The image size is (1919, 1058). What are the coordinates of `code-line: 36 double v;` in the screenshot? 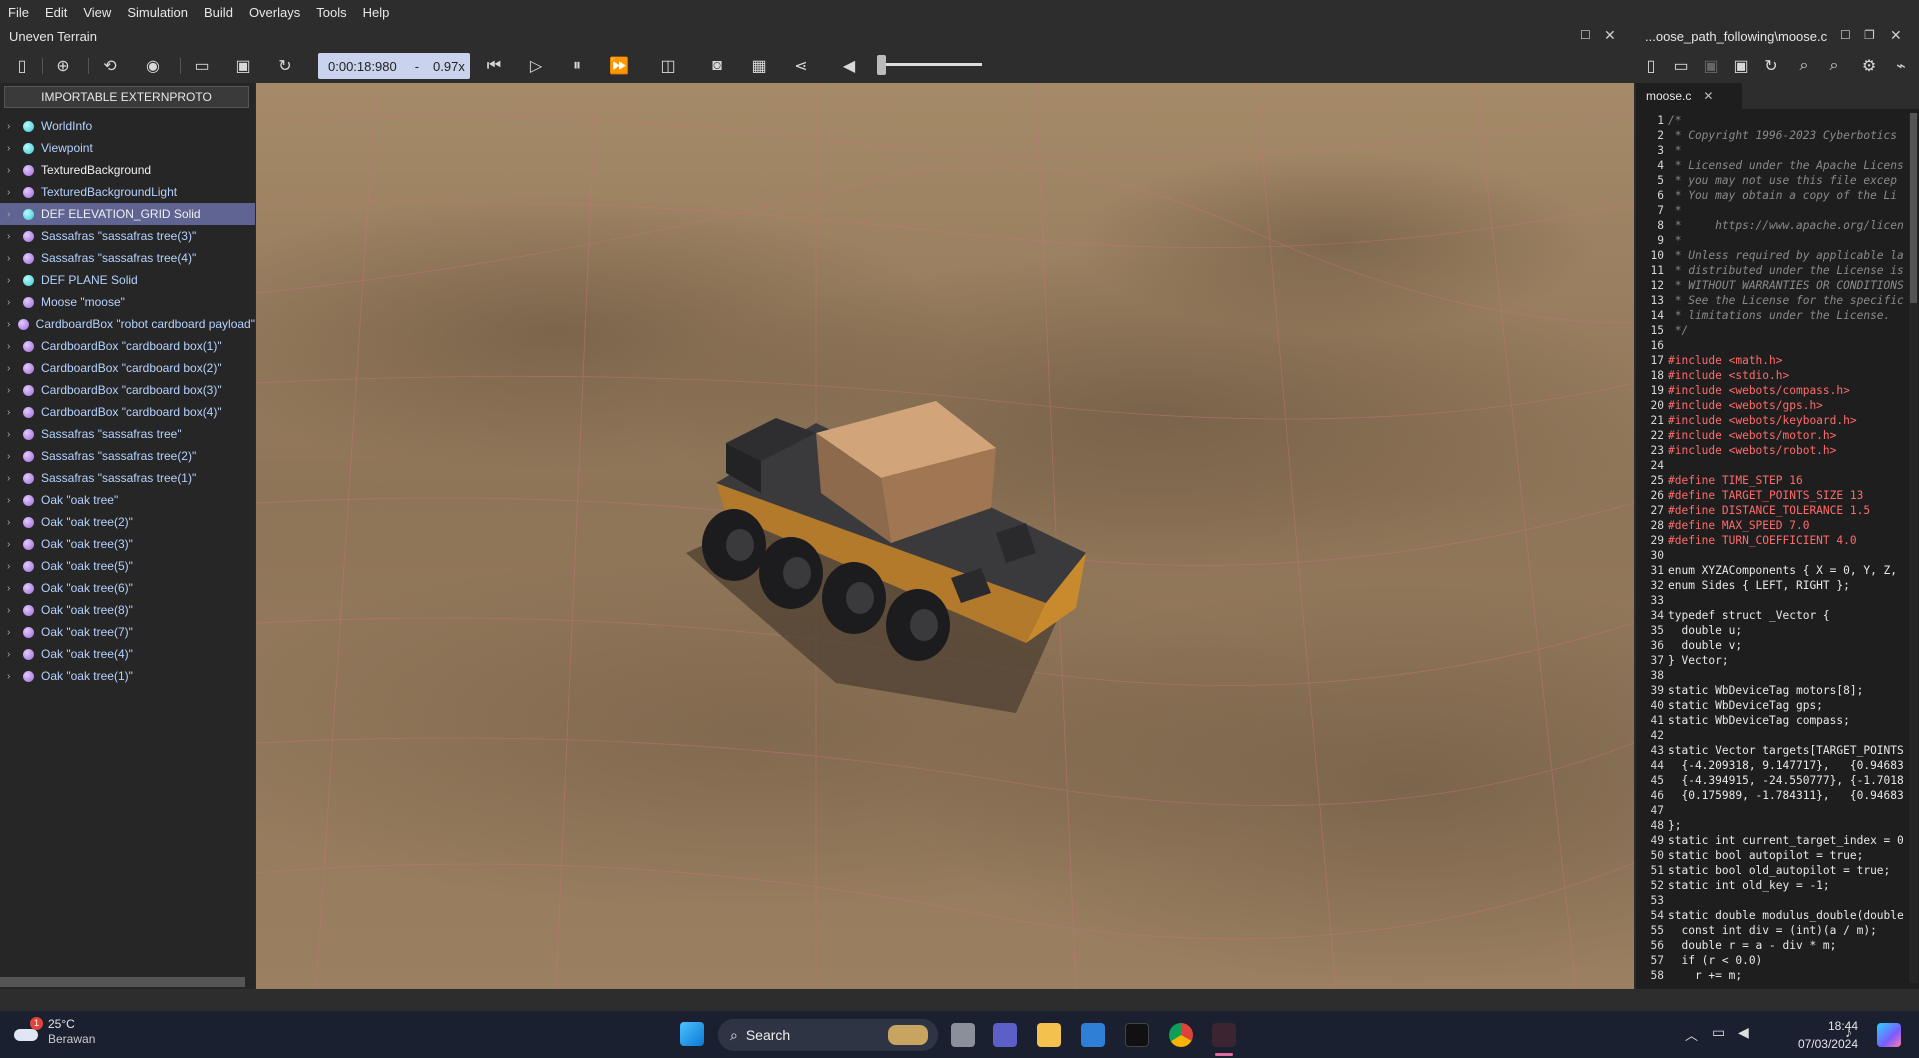 It's located at (1777, 645).